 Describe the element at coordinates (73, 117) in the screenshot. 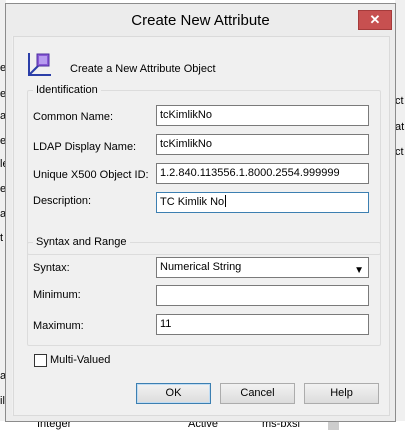

I see `common-name-label: Common Name:` at that location.